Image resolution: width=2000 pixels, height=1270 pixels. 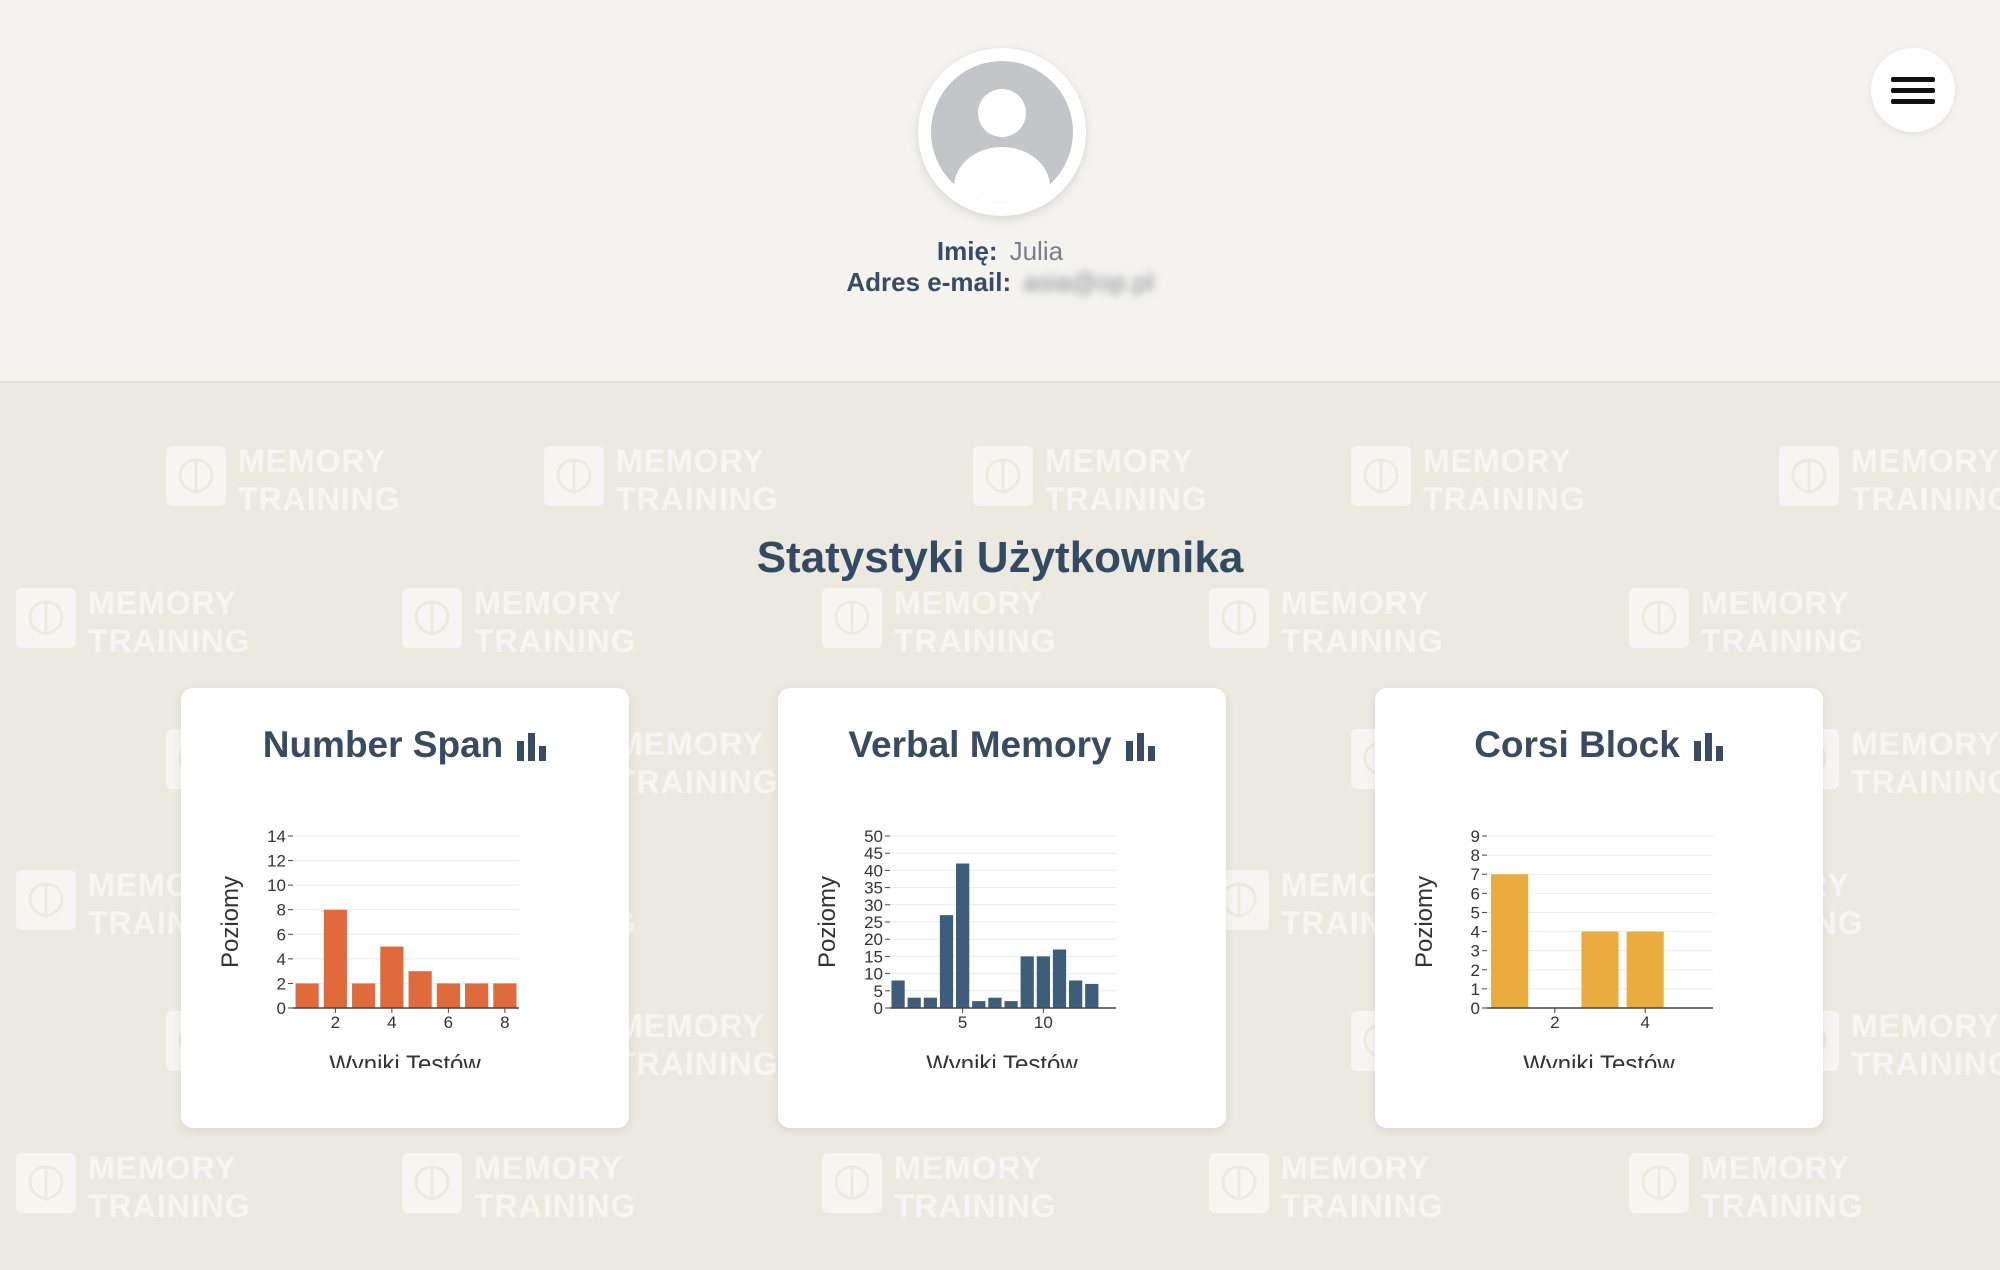 What do you see at coordinates (276, 861) in the screenshot?
I see `y-tick-label: 12` at bounding box center [276, 861].